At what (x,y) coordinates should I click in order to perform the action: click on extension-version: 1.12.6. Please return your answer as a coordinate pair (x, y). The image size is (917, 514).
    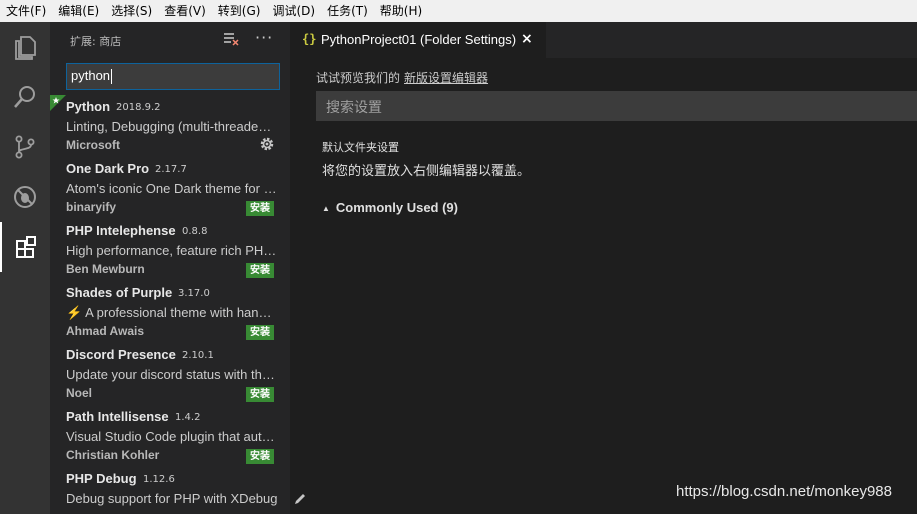
    Looking at the image, I should click on (159, 479).